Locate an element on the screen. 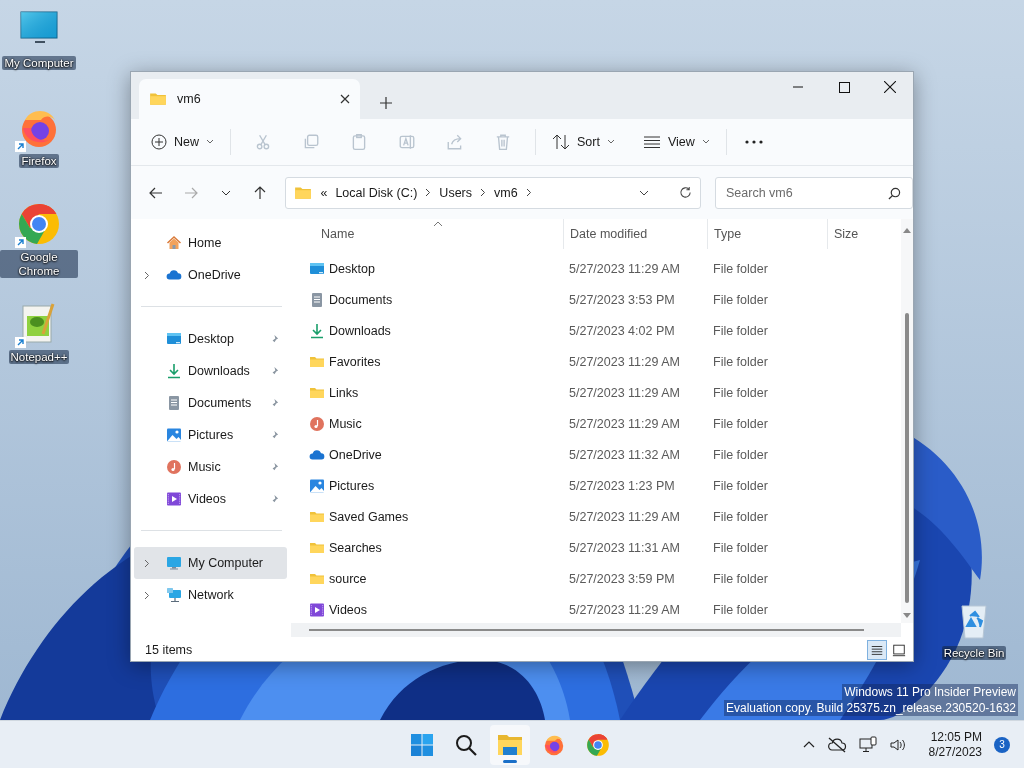 The image size is (1024, 768). desktop-shortcut: My Computer is located at coordinates (39, 38).